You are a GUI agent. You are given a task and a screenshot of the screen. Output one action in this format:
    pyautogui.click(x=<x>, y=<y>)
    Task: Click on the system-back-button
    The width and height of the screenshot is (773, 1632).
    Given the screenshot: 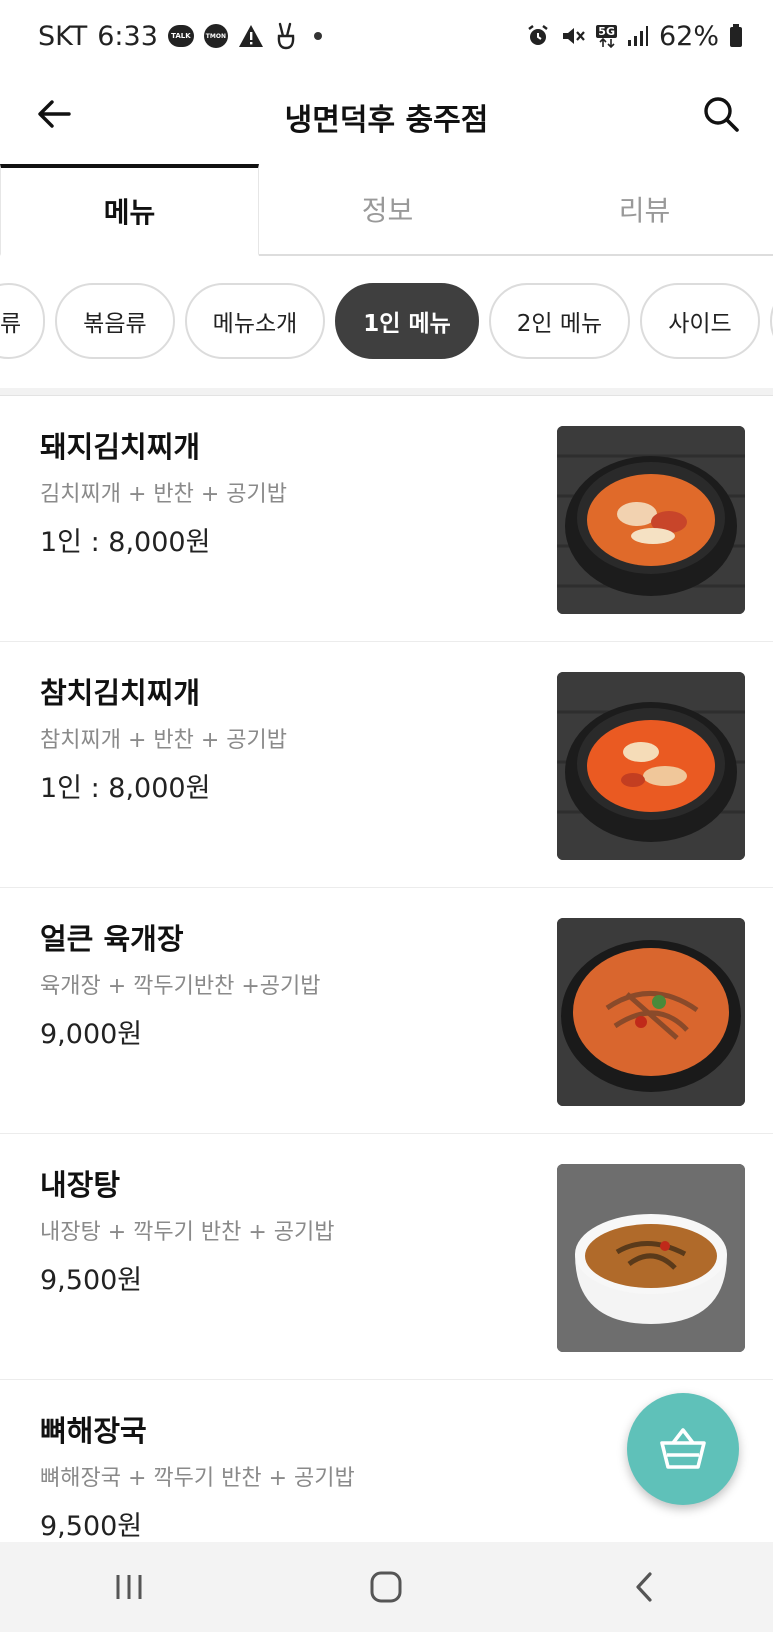 What is the action you would take?
    pyautogui.click(x=644, y=1587)
    